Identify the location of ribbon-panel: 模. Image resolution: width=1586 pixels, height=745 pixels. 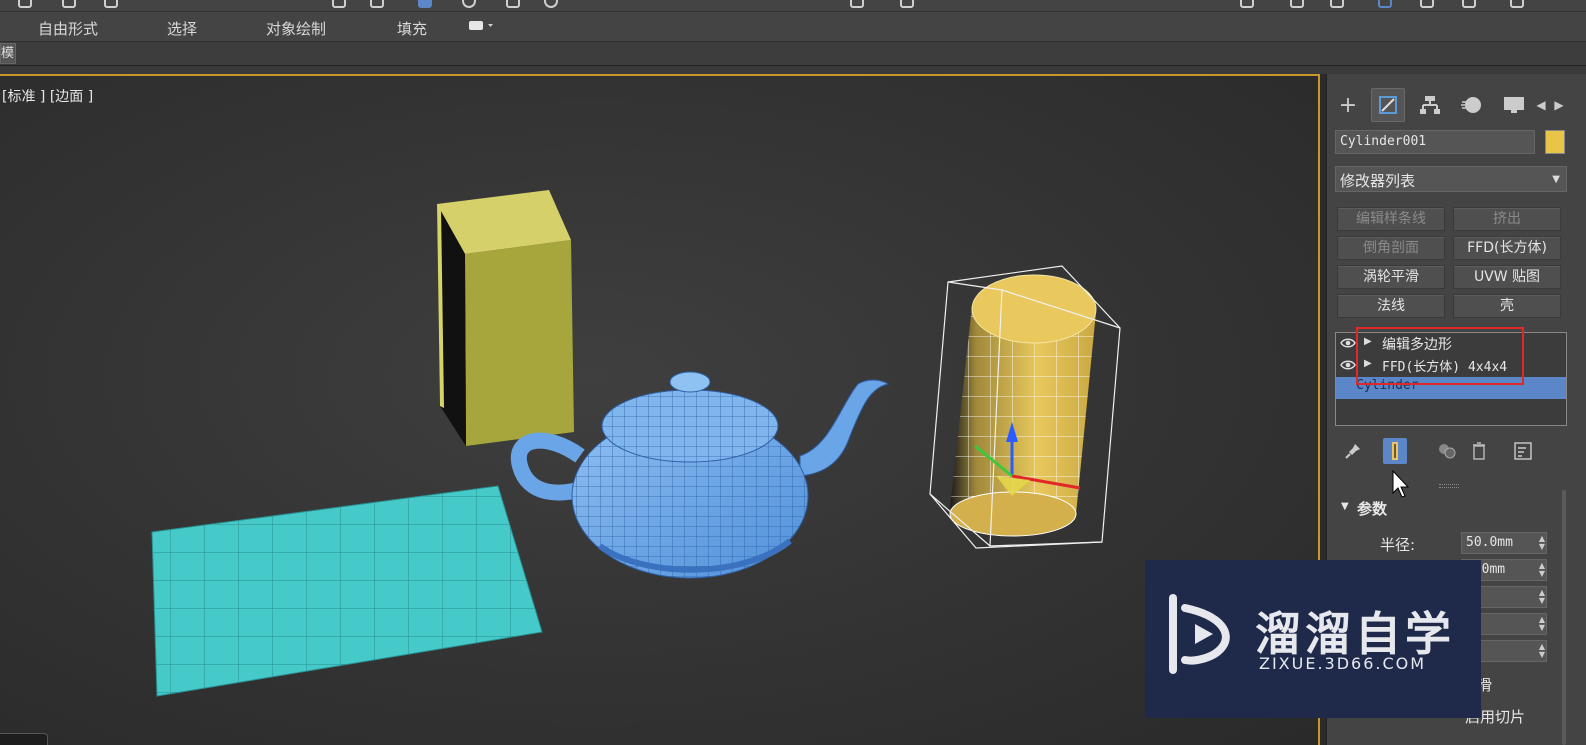
(793, 54).